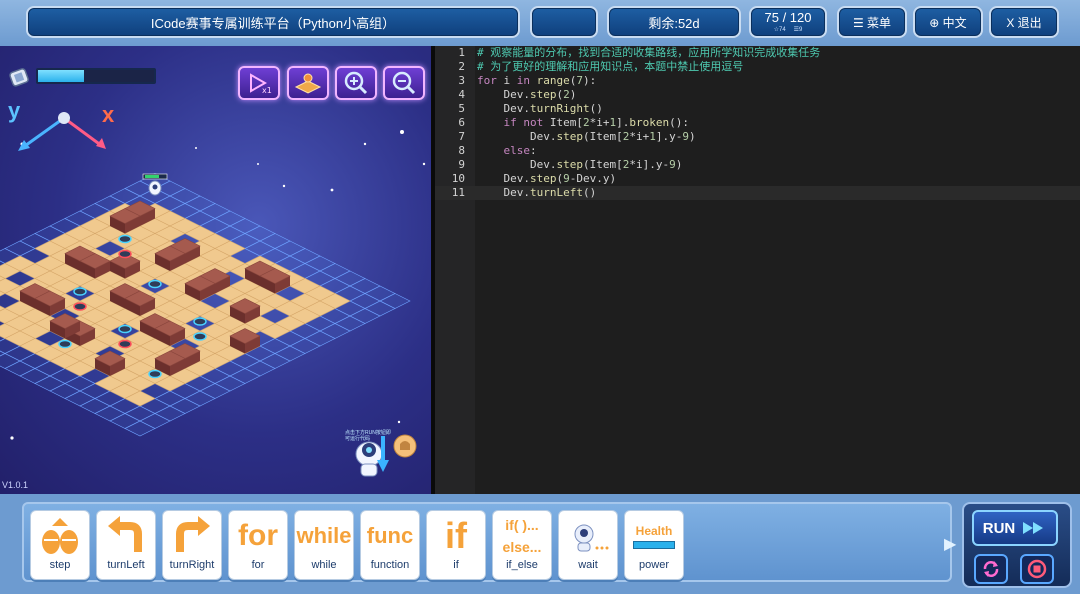 Image resolution: width=1080 pixels, height=594 pixels. I want to click on wait-icon, so click(588, 536).